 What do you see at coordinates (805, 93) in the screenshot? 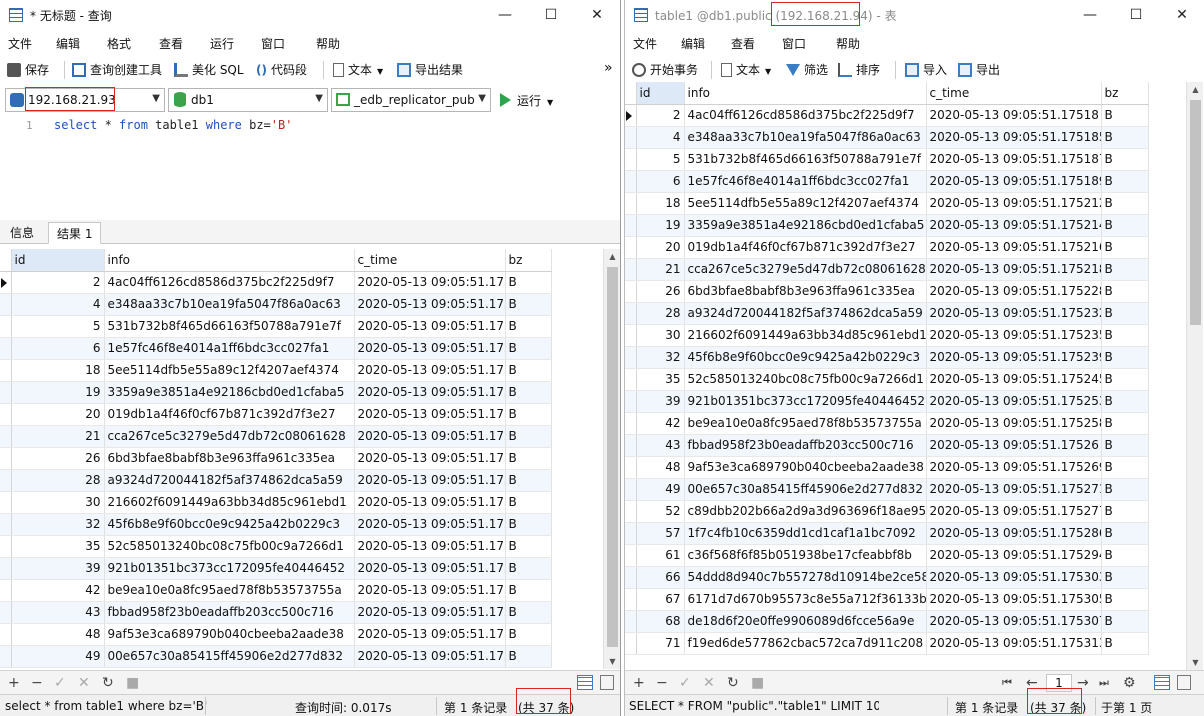
I see `column-header-info: info` at bounding box center [805, 93].